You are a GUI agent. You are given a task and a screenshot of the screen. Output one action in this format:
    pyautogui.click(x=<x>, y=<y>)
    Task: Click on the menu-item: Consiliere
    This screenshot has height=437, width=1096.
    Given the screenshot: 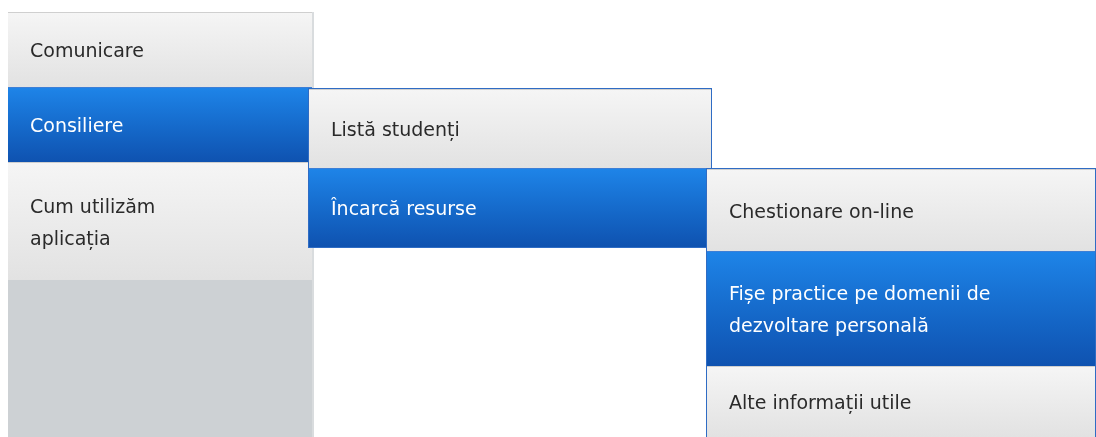 What is the action you would take?
    pyautogui.click(x=160, y=124)
    